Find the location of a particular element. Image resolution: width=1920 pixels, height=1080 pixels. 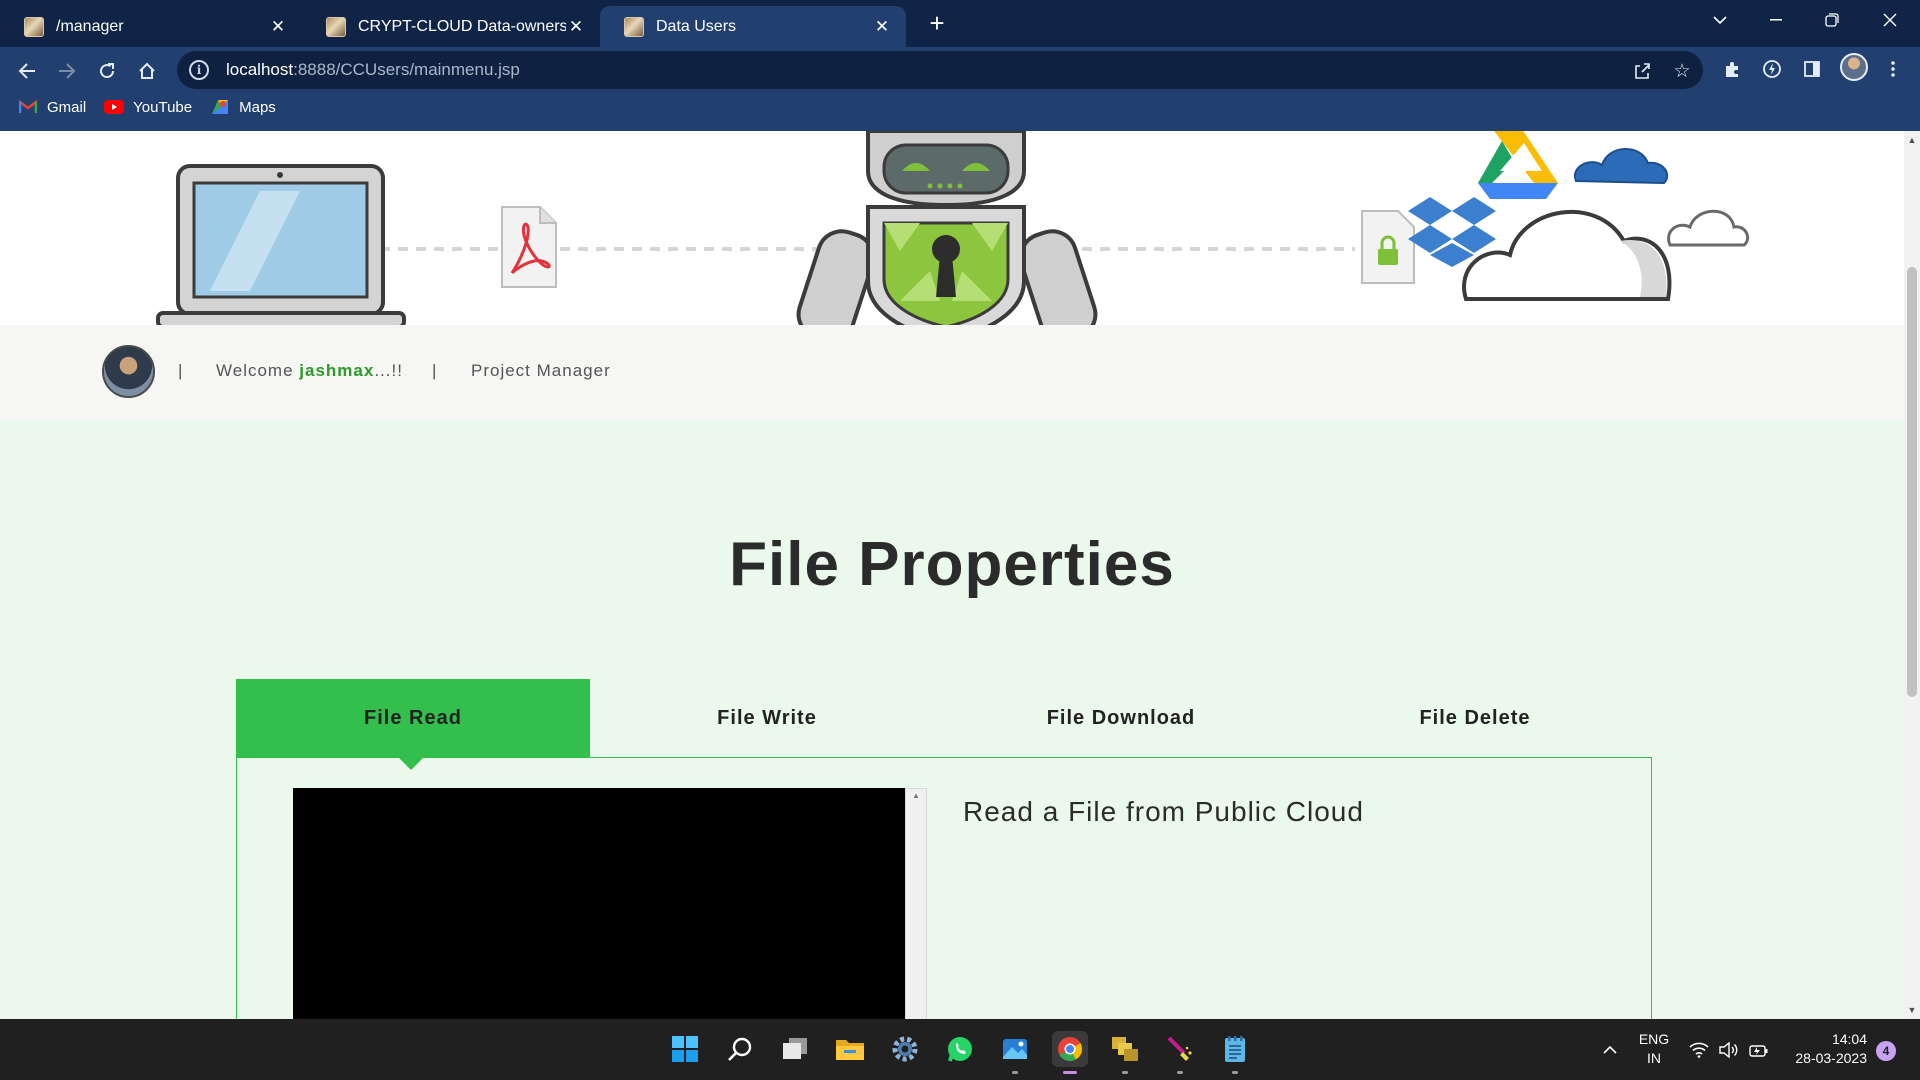

wifi-icon is located at coordinates (1699, 1049).